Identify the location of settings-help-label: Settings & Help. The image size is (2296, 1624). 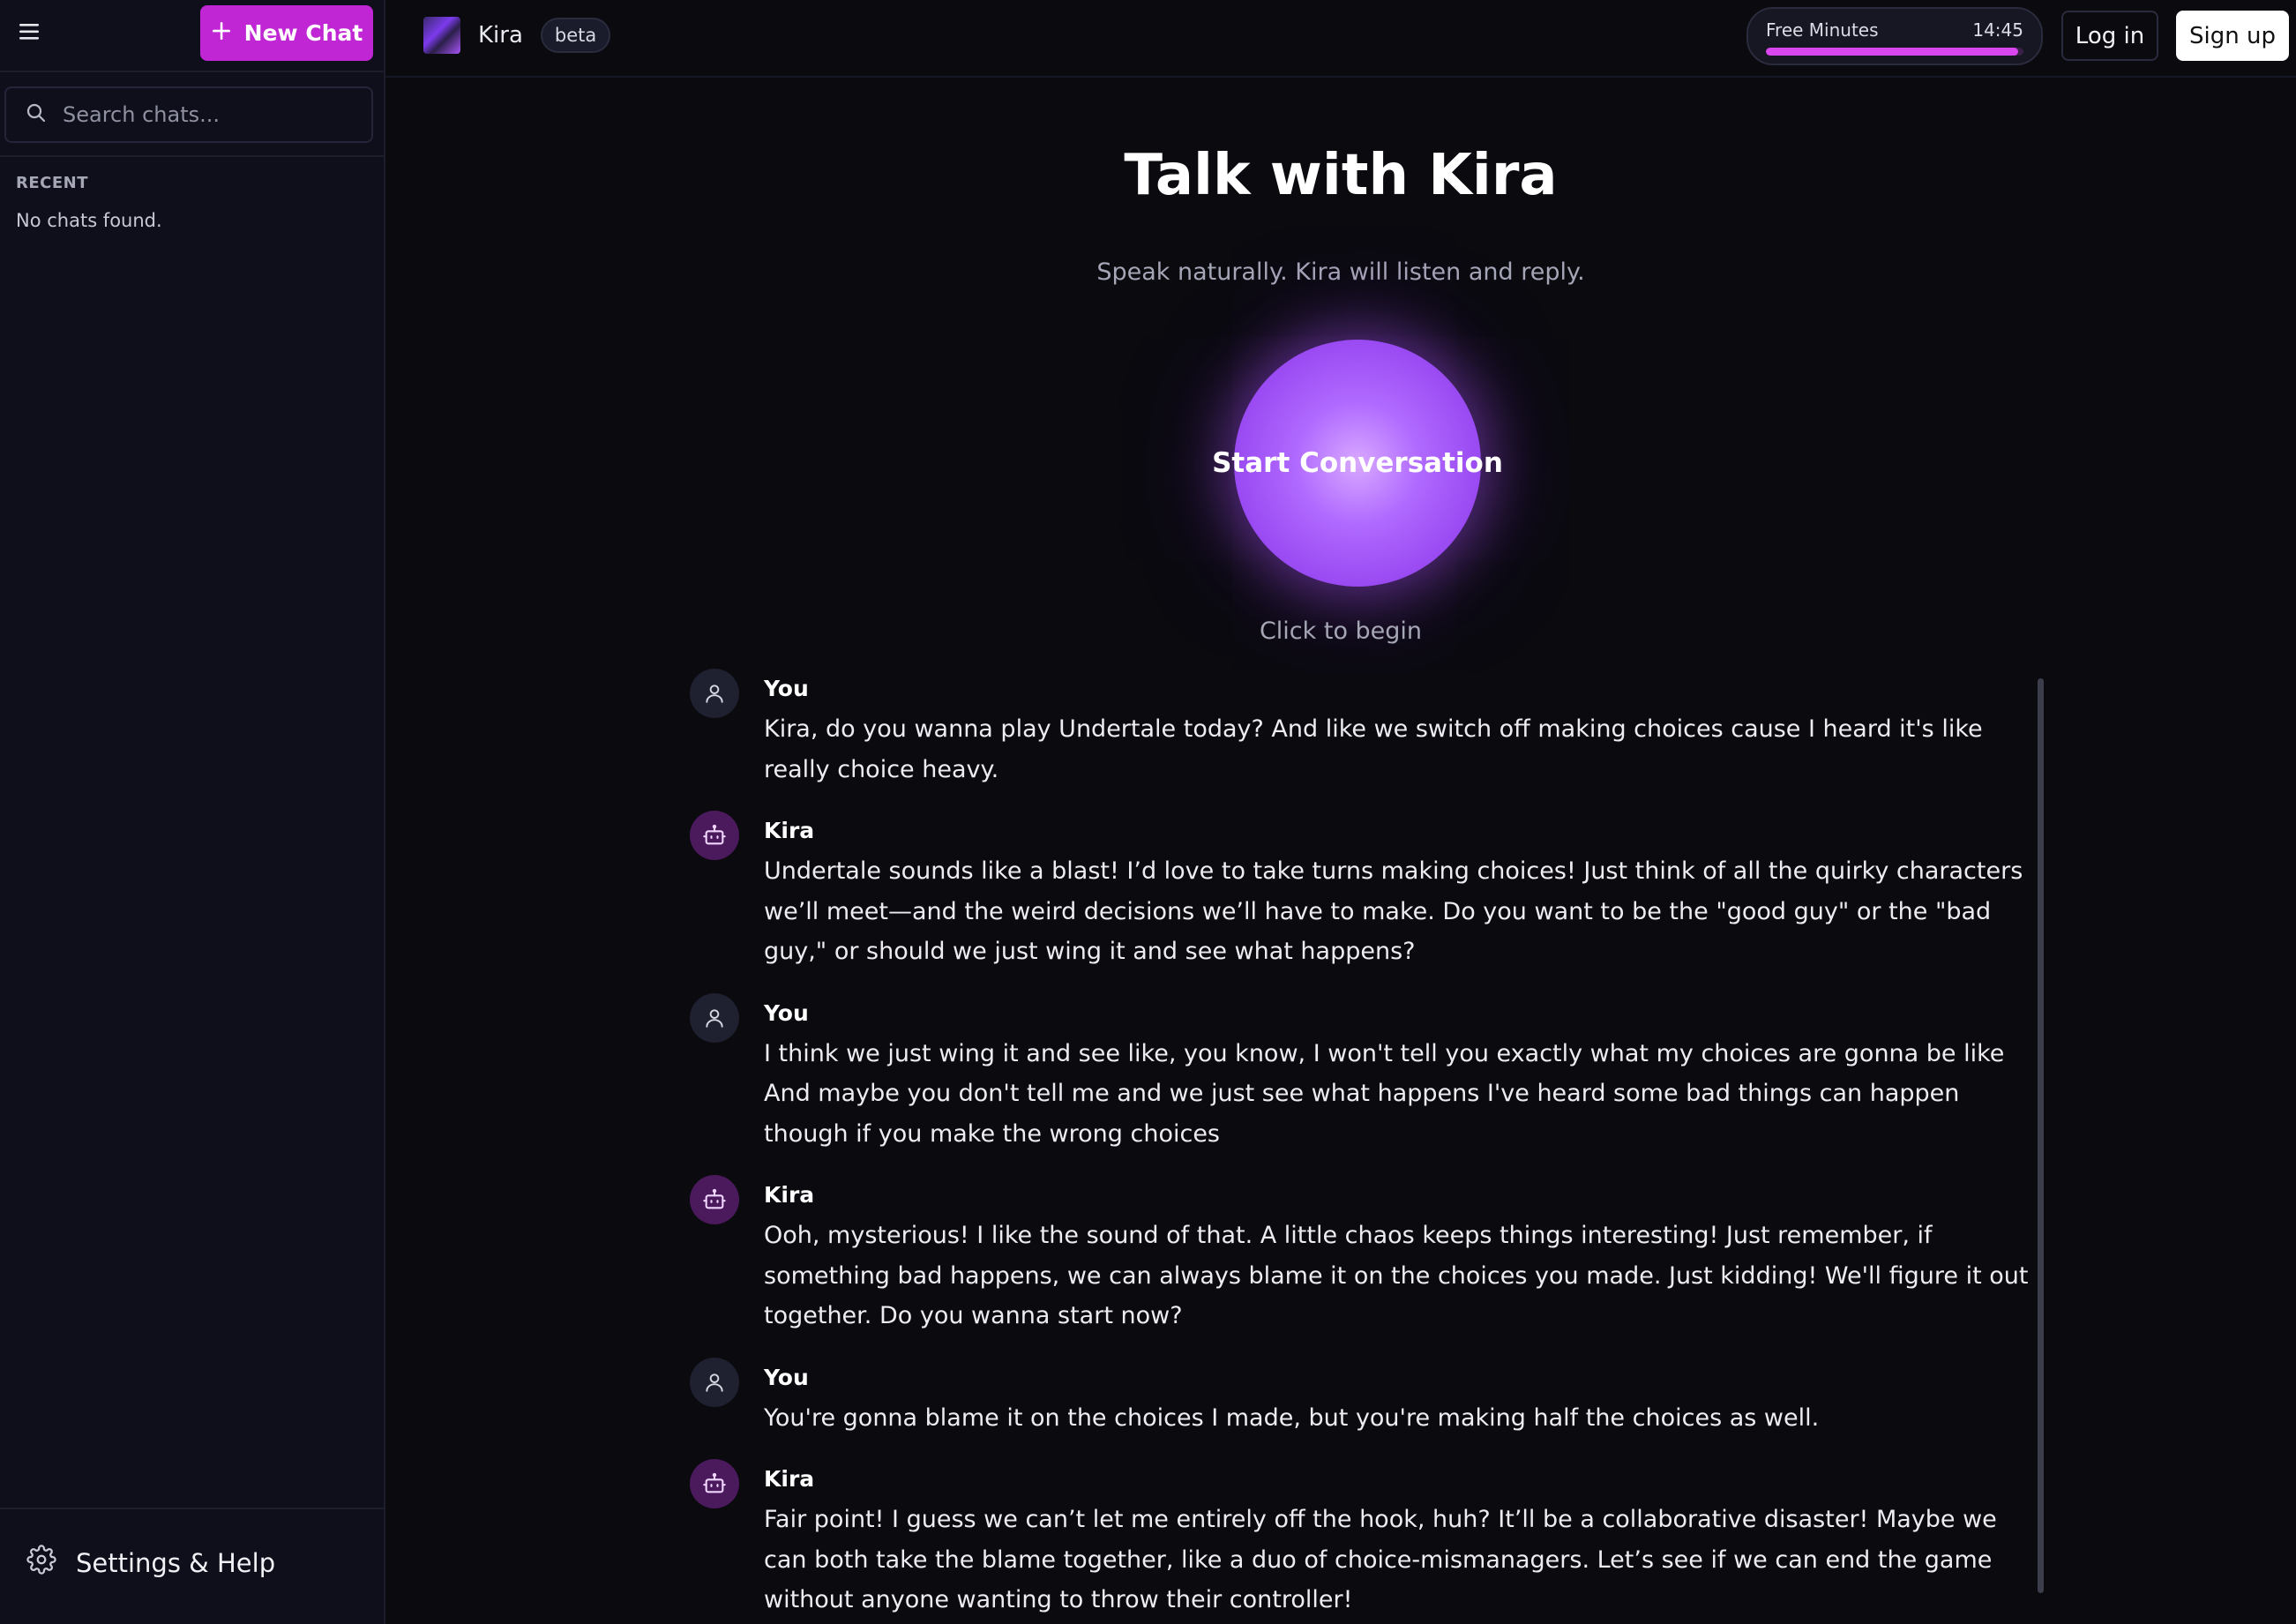
(176, 1562).